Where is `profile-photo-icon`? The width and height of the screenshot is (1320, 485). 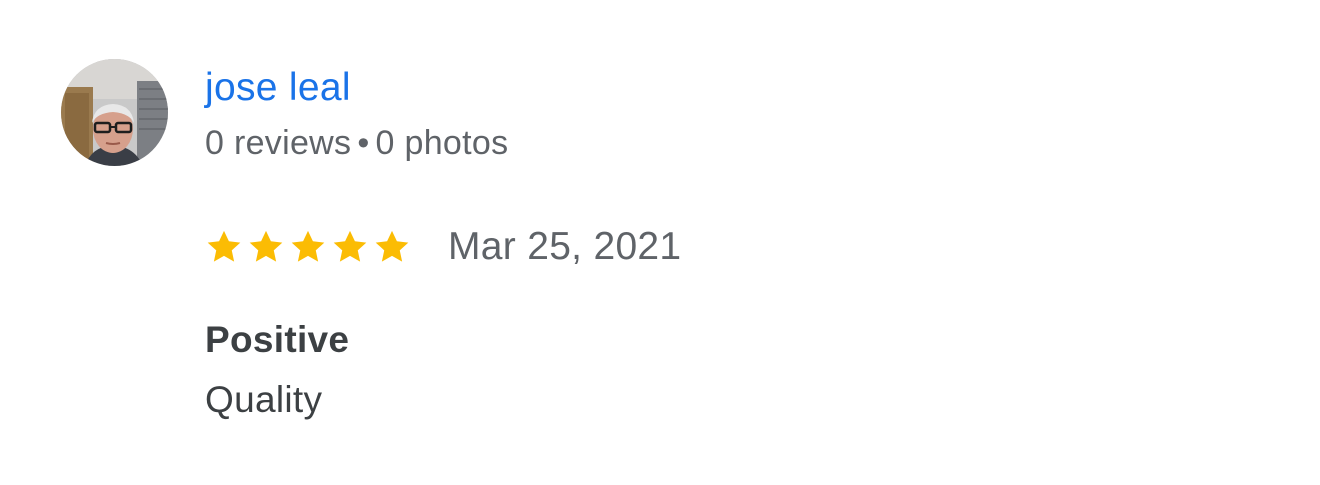
profile-photo-icon is located at coordinates (114, 112).